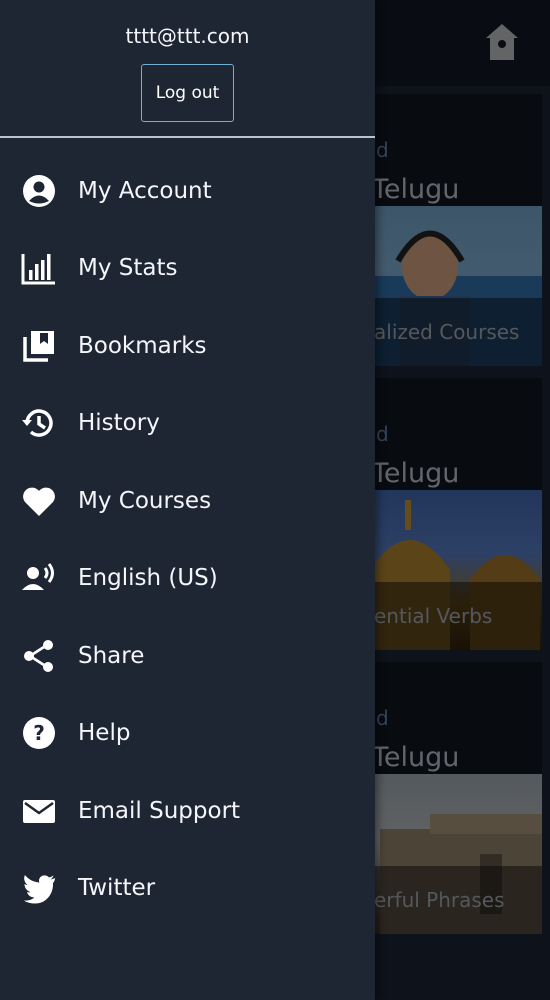  What do you see at coordinates (187, 734) in the screenshot?
I see `menu-item-help: ? Help` at bounding box center [187, 734].